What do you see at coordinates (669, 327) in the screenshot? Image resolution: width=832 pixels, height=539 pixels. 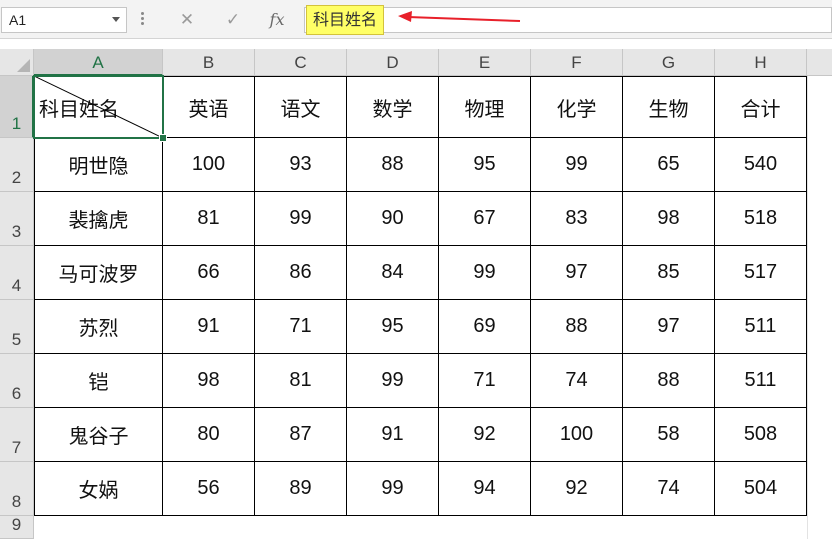 I see `cell-g5: 97` at bounding box center [669, 327].